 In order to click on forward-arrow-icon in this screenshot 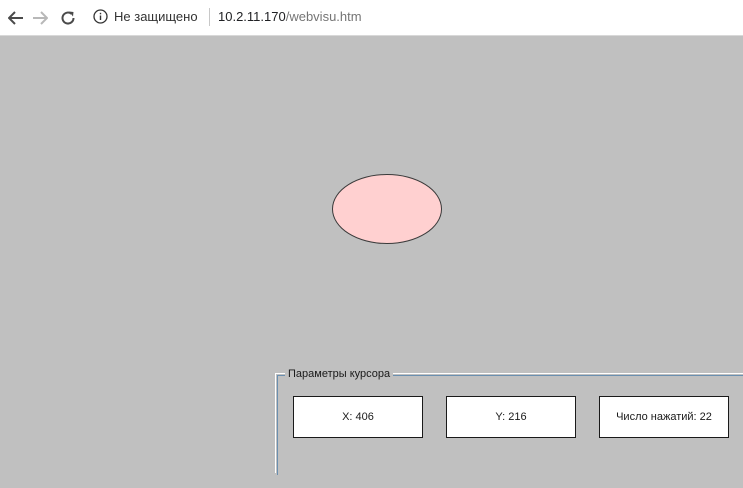, I will do `click(40, 18)`.